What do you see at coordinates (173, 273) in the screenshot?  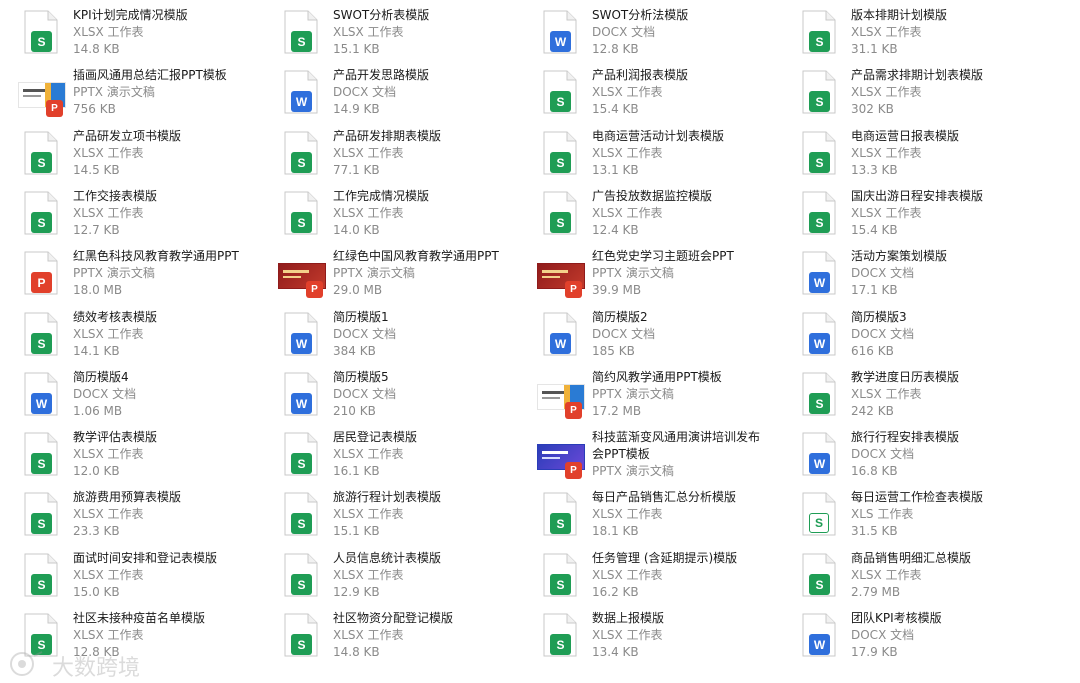 I see `file-meta: 红黑色科技风教育教学通用PPT PPTX 演示文稿 18.0 MB` at bounding box center [173, 273].